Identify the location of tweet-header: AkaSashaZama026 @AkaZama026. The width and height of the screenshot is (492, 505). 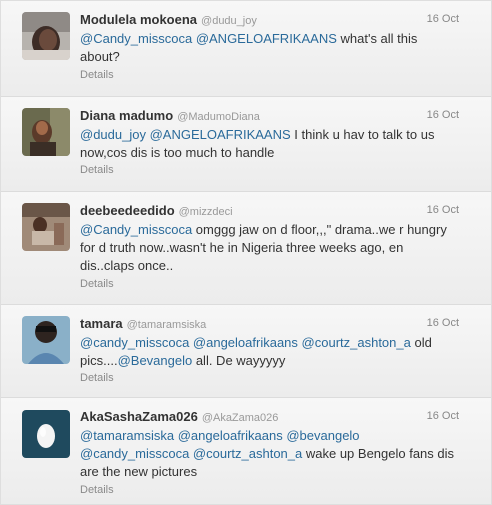
(269, 417).